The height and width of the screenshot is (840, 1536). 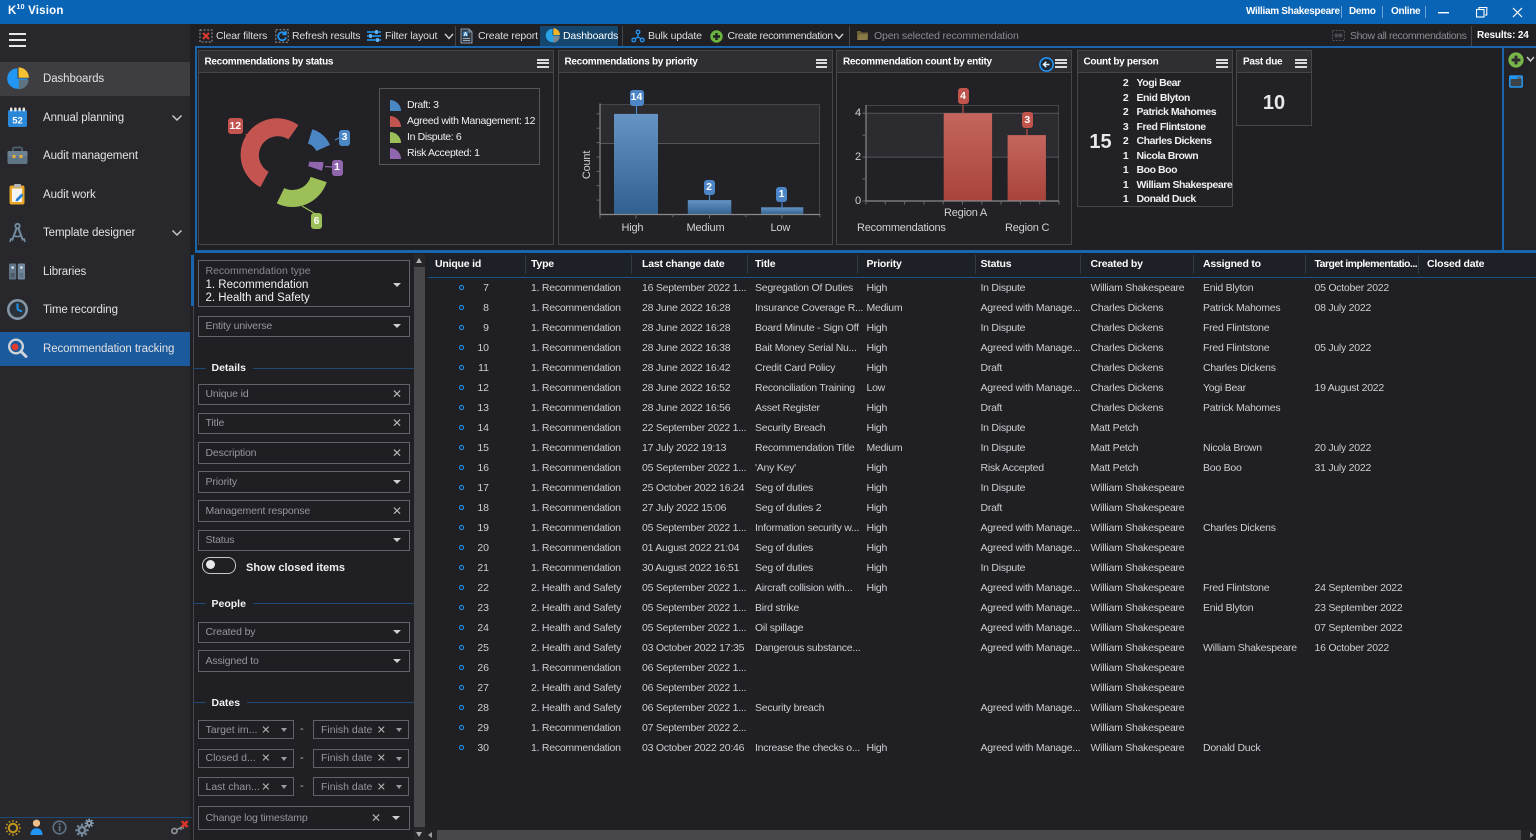 I want to click on svg-text: 52, so click(x=17, y=120).